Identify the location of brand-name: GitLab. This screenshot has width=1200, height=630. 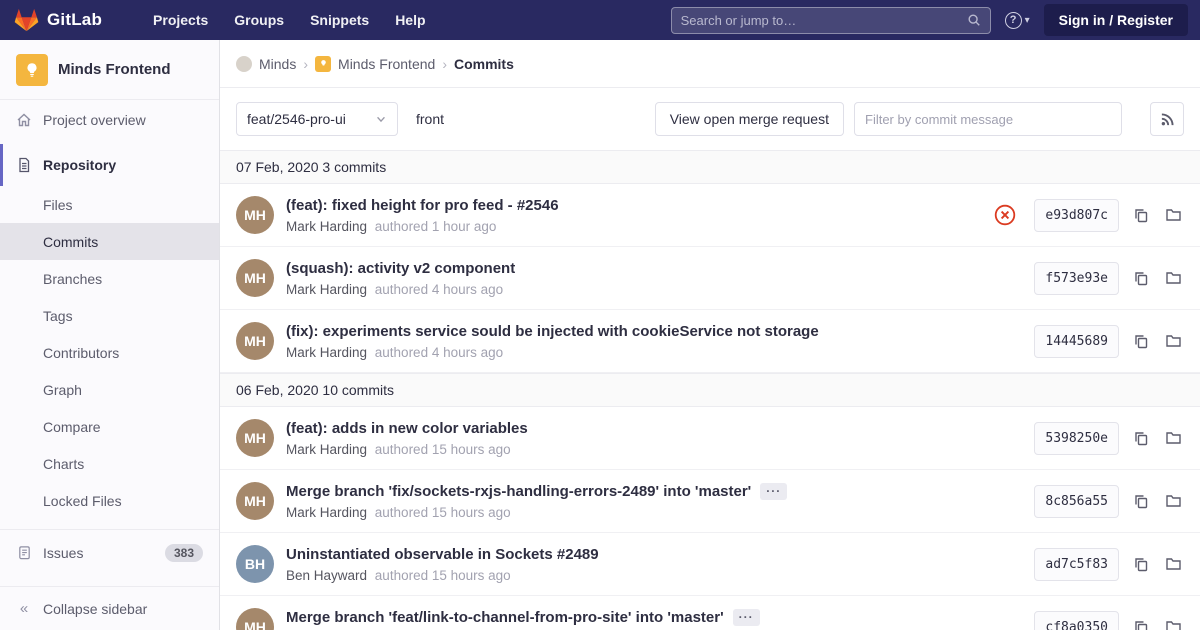
(75, 19).